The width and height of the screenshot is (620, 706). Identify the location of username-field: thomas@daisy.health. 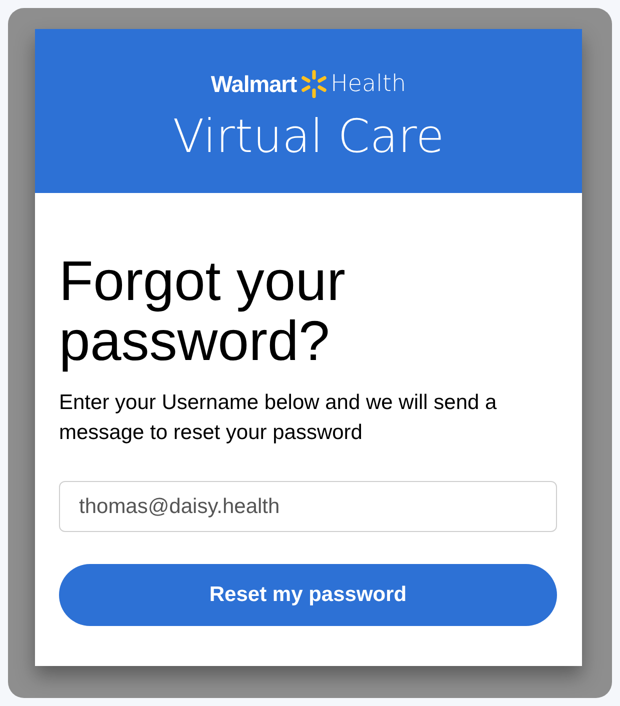
(308, 506).